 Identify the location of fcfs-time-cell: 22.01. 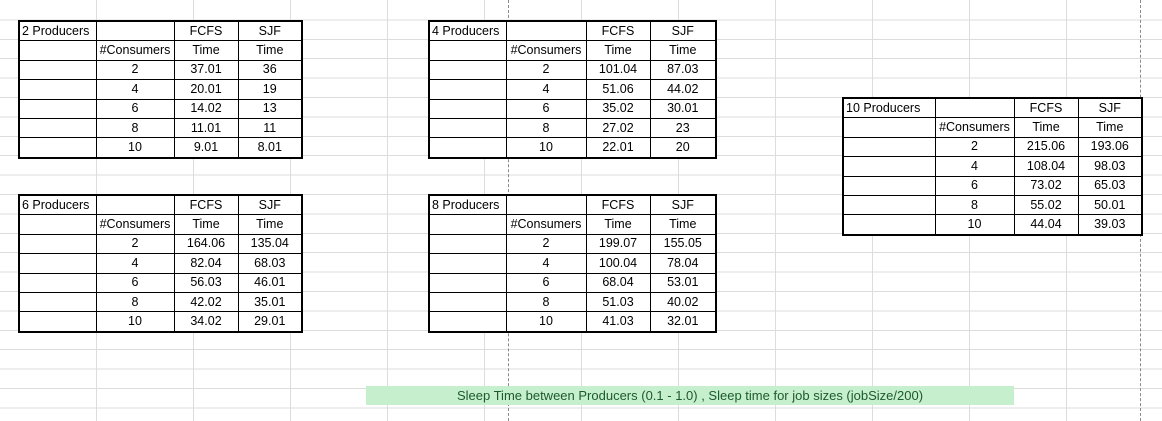
(618, 148).